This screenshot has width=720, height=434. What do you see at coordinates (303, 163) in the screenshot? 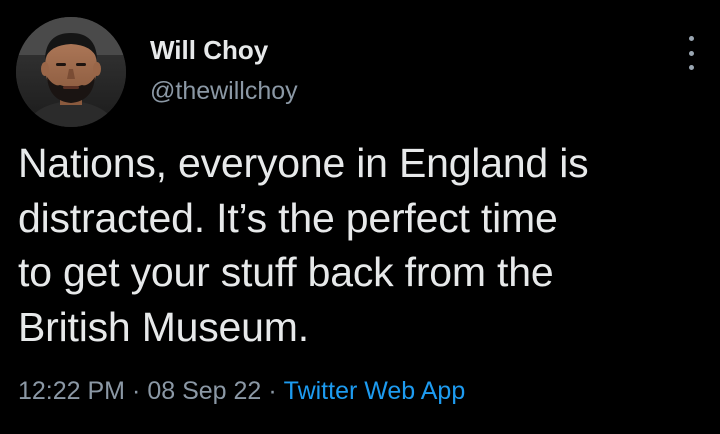
I see `tweet-text-line: Nations, everyone in England is` at bounding box center [303, 163].